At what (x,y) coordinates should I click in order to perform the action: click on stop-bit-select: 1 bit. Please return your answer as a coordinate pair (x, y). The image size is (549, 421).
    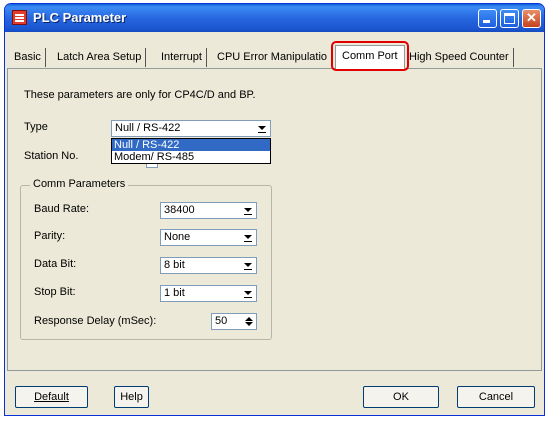
    Looking at the image, I should click on (208, 293).